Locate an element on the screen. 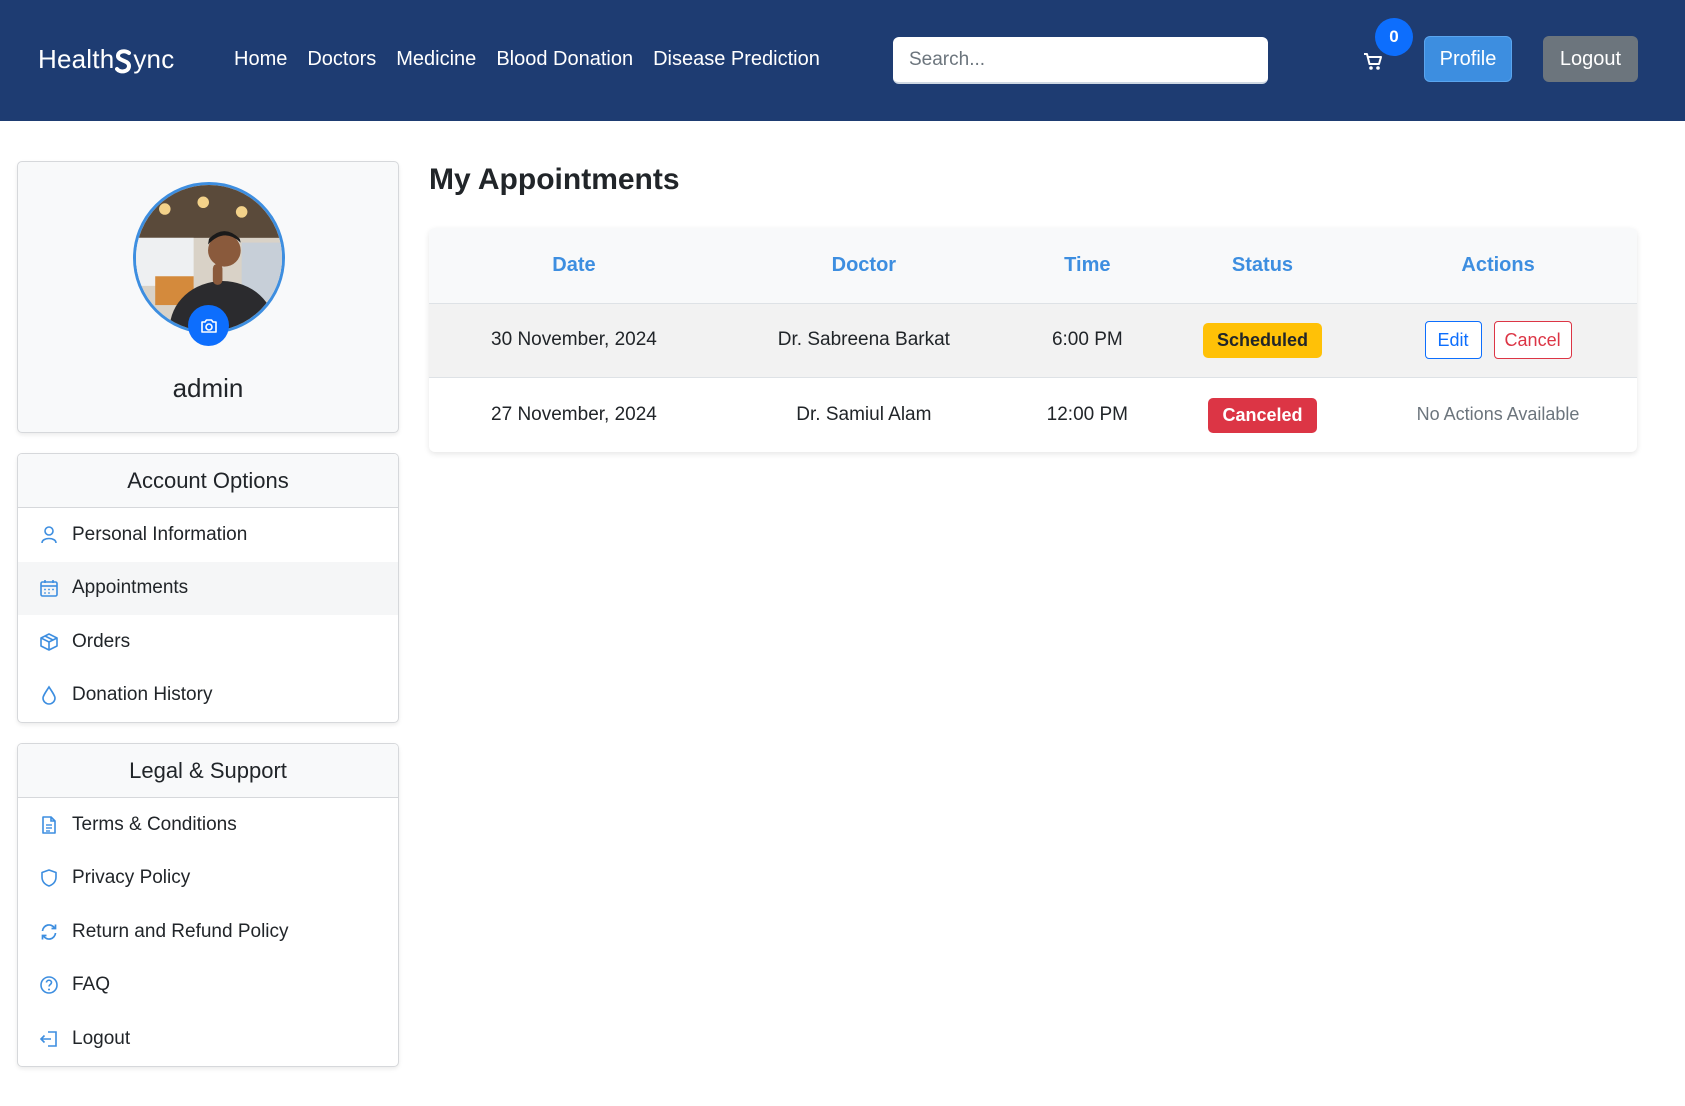 The image size is (1685, 1106). calendar-icon is located at coordinates (49, 588).